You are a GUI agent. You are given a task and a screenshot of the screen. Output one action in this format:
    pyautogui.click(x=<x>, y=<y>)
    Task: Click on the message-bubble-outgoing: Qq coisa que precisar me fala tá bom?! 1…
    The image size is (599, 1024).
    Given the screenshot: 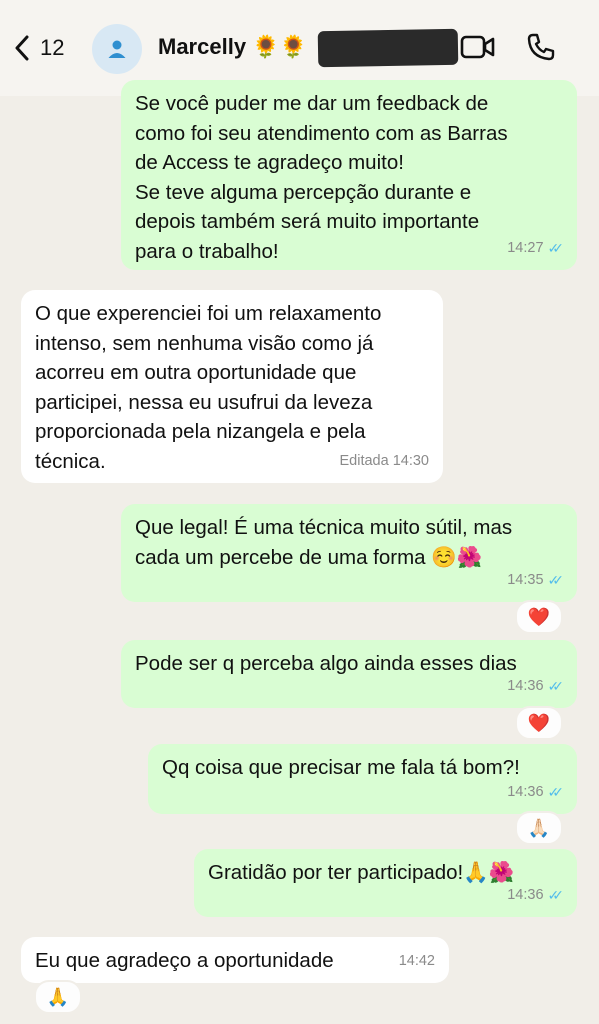 What is the action you would take?
    pyautogui.click(x=362, y=779)
    